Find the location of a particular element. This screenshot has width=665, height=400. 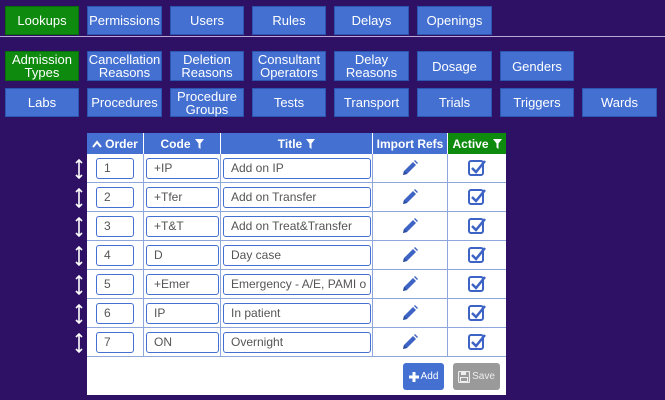

table-row: 7 ON Overnight is located at coordinates (296, 342).